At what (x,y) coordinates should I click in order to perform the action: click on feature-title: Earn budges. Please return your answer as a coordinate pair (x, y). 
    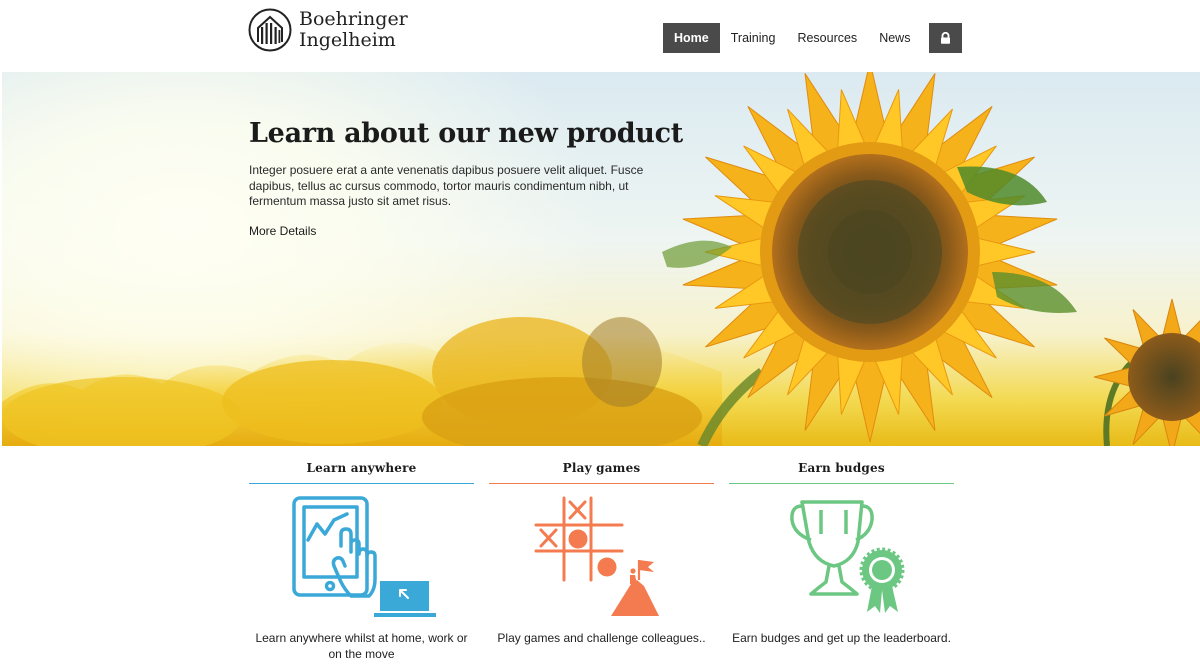
    Looking at the image, I should click on (841, 468).